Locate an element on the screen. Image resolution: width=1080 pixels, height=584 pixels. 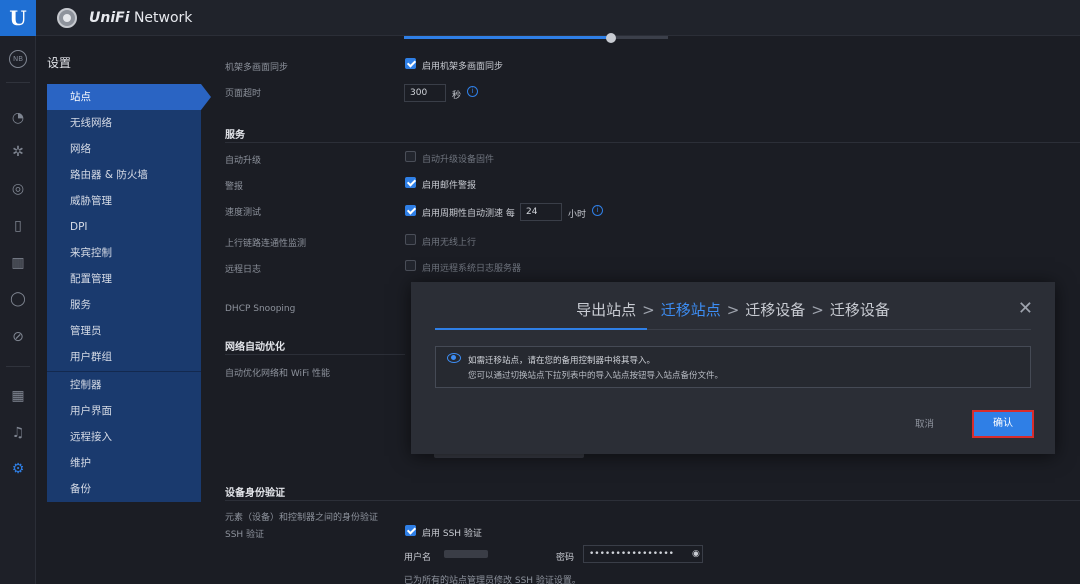
ssh-username-value-blurred is located at coordinates (466, 554).